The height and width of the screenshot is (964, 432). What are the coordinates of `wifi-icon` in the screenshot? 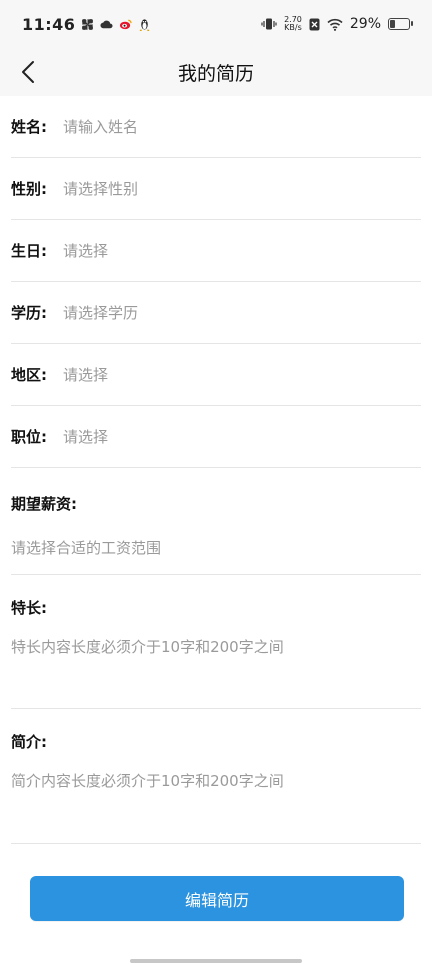 It's located at (335, 24).